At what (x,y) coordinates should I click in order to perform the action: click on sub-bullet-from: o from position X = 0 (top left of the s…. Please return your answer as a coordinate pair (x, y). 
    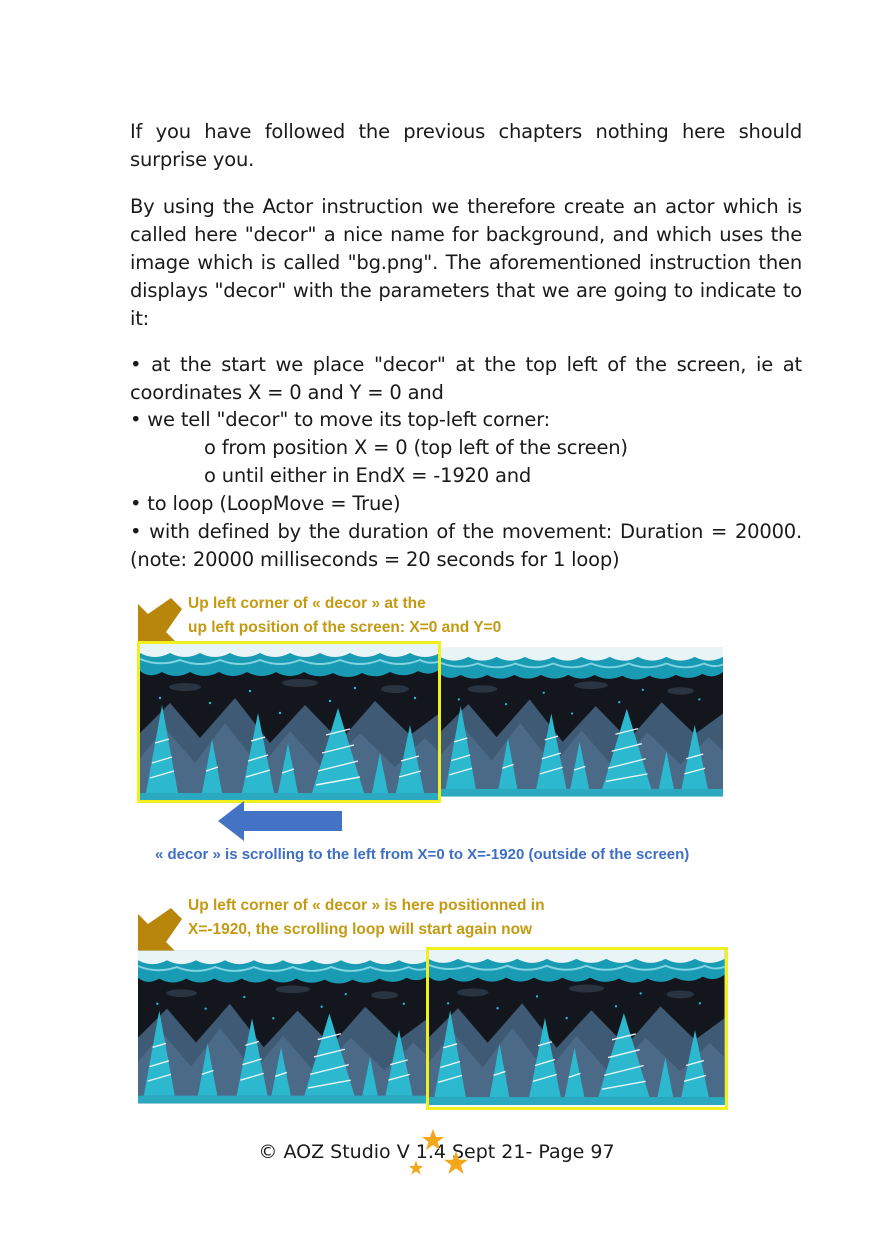
    Looking at the image, I should click on (416, 447).